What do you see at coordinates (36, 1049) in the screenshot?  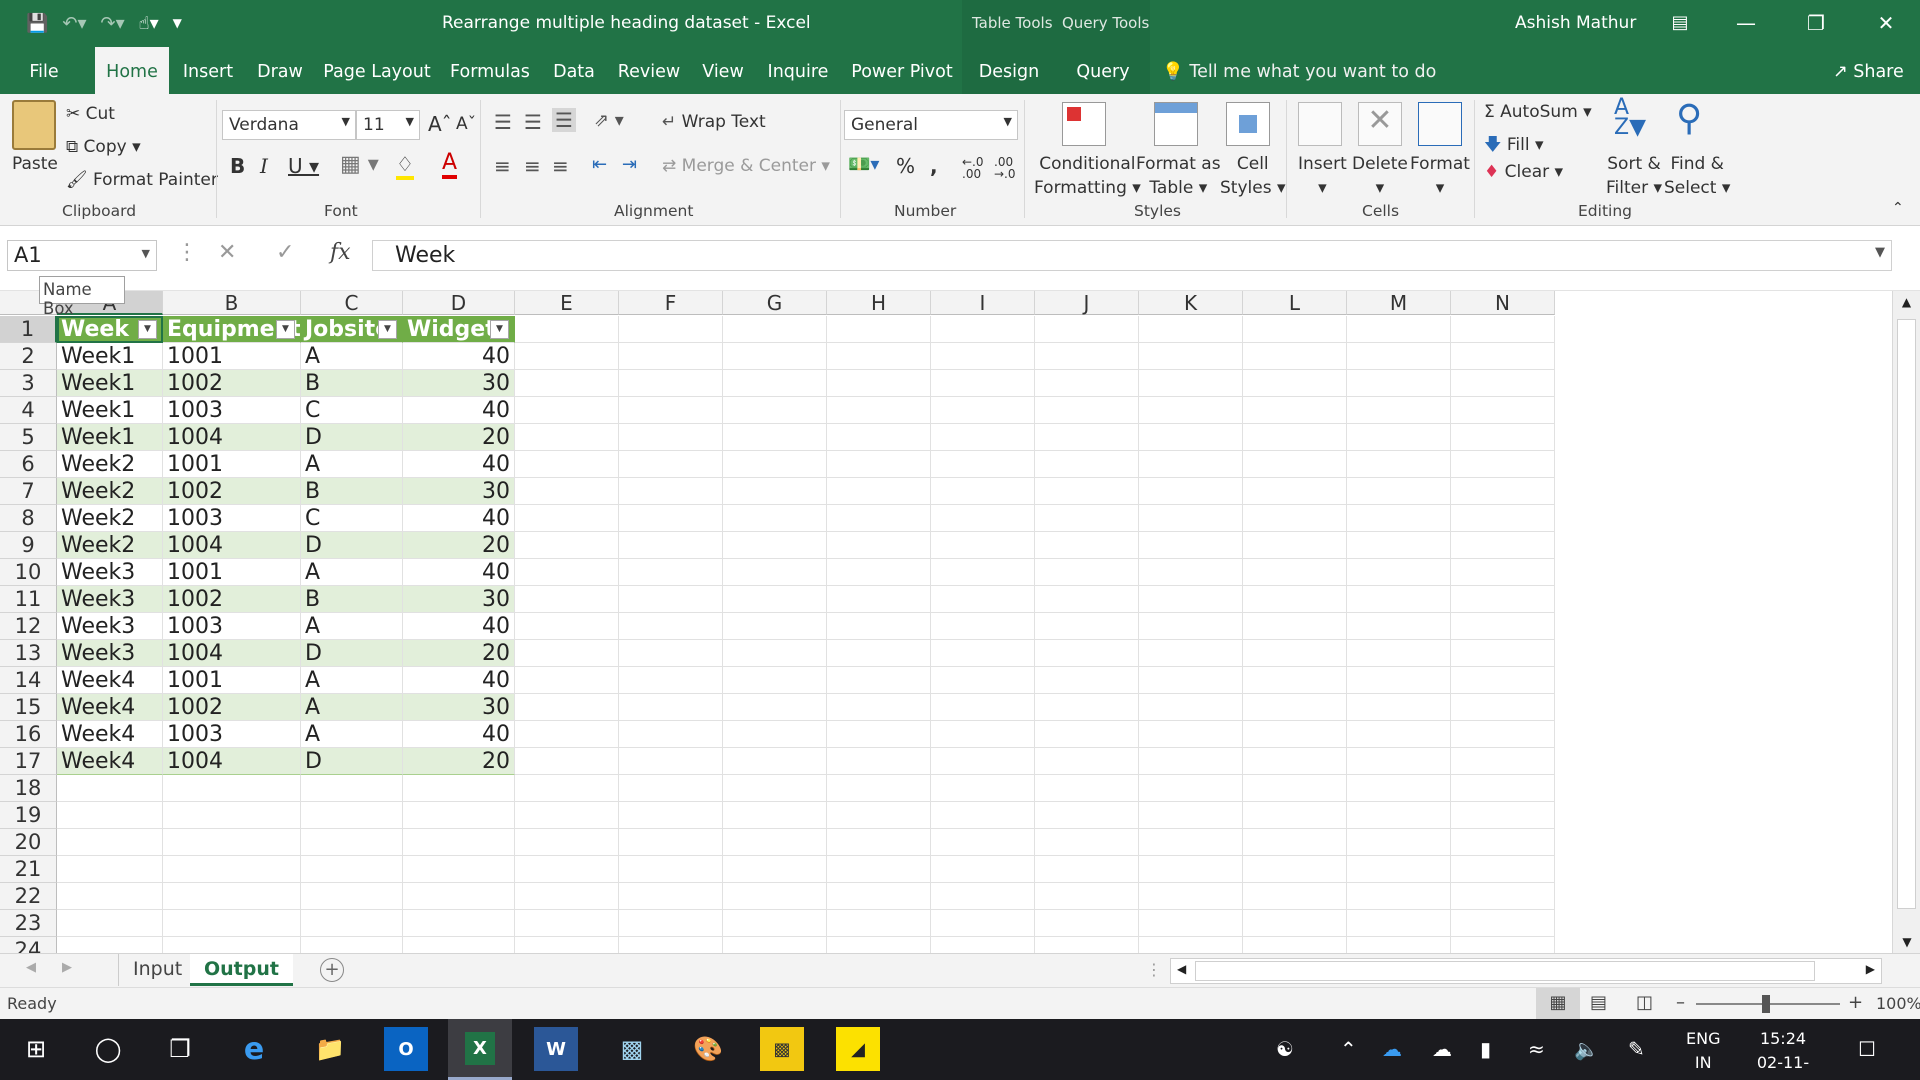 I see `windows-start-icon: ⊞` at bounding box center [36, 1049].